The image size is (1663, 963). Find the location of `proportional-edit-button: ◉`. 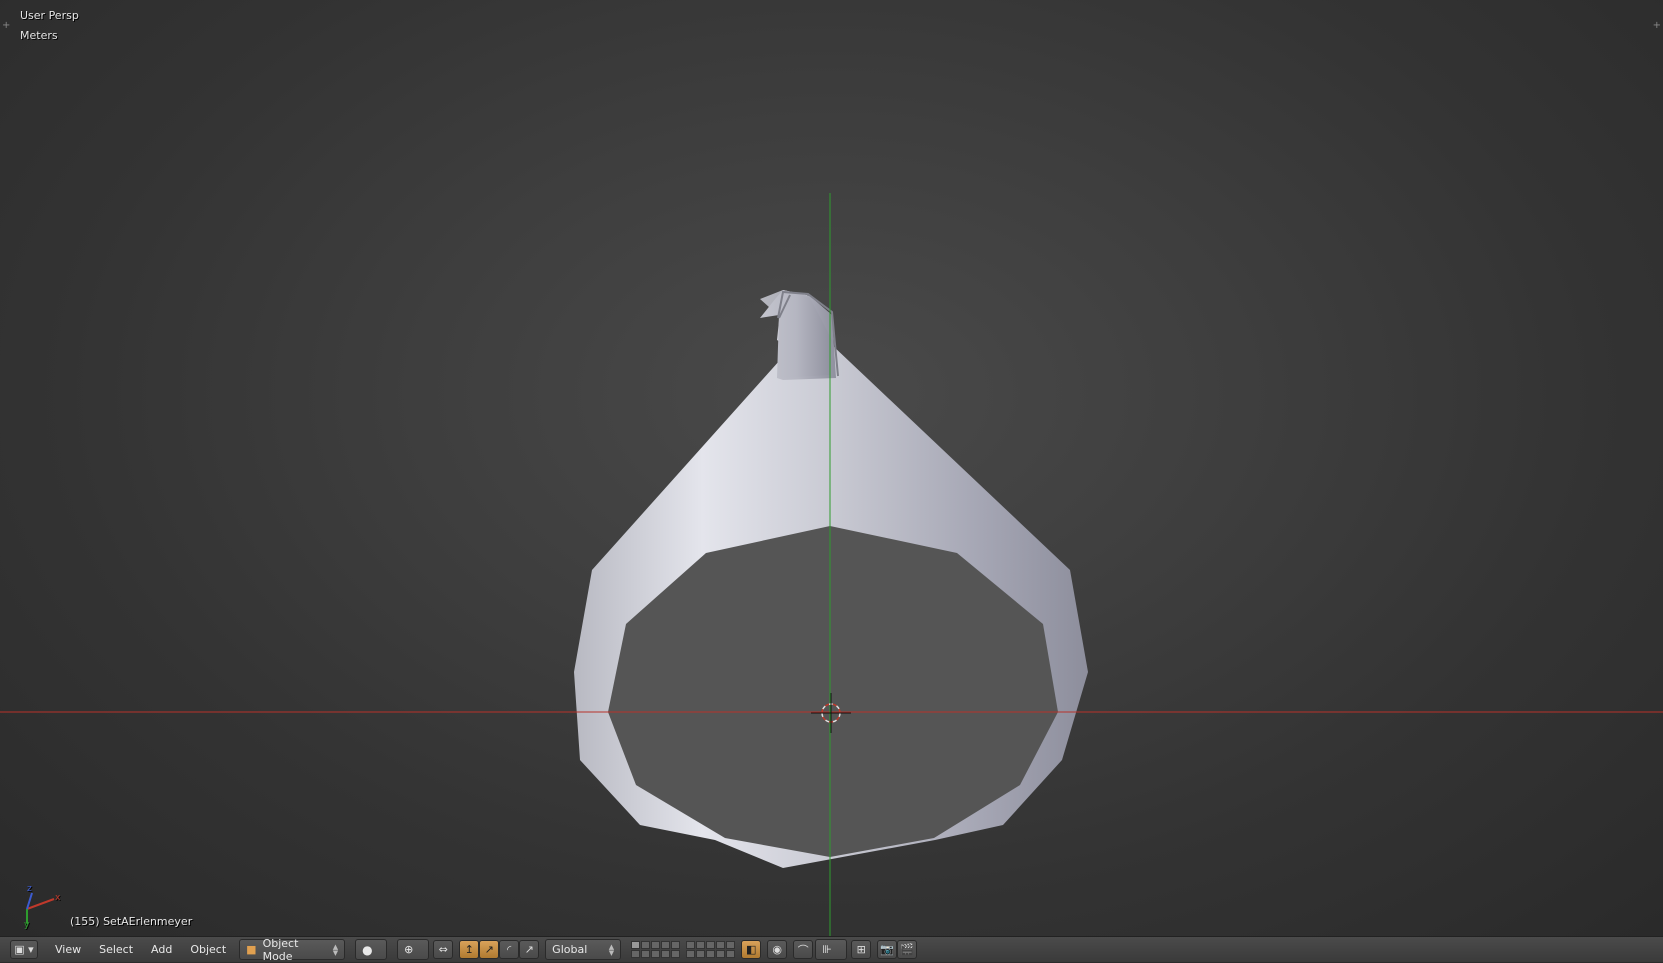

proportional-edit-button: ◉ is located at coordinates (777, 949).